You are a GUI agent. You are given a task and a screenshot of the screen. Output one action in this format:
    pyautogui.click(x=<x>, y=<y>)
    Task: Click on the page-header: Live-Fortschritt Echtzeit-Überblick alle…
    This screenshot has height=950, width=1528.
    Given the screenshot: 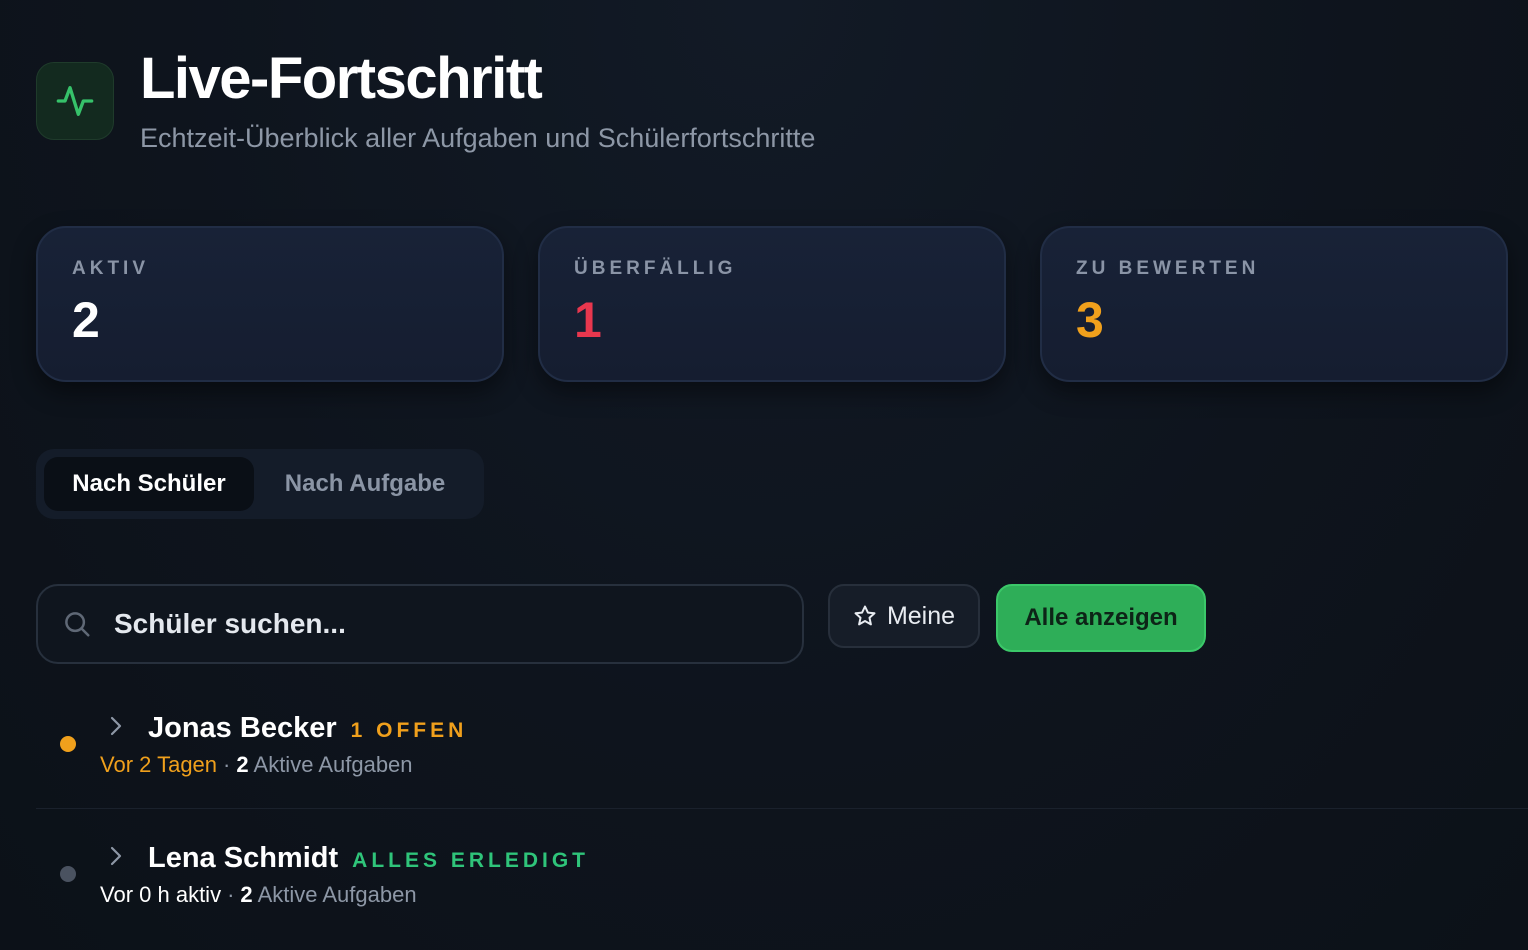 What is the action you would take?
    pyautogui.click(x=425, y=100)
    